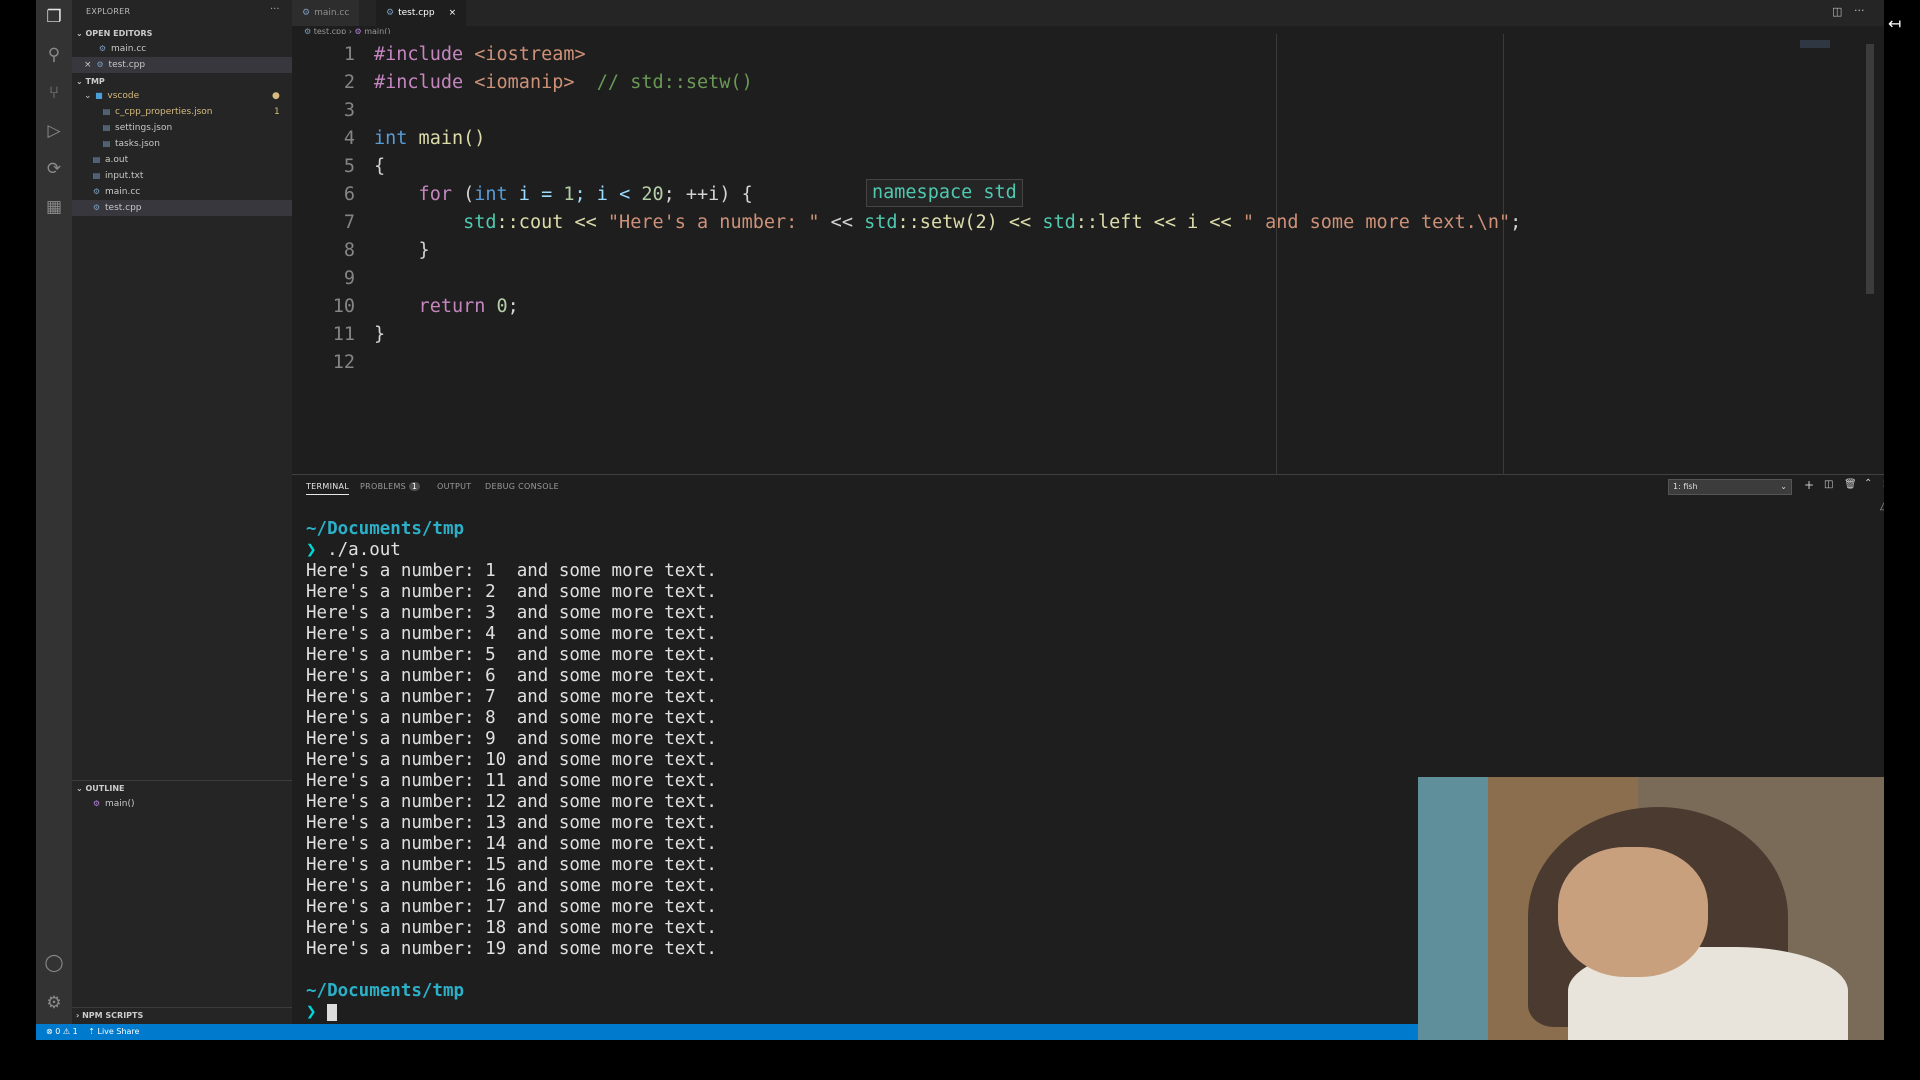 This screenshot has width=1920, height=1080. I want to click on function-icon: ⚙, so click(96, 803).